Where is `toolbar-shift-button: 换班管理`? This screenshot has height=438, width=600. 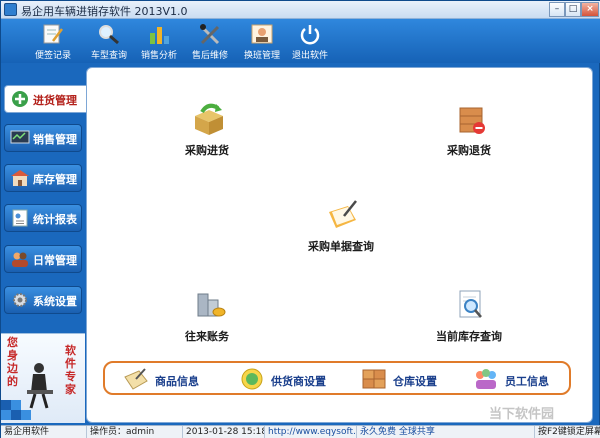
toolbar-shift-button: 换班管理 is located at coordinates (262, 41).